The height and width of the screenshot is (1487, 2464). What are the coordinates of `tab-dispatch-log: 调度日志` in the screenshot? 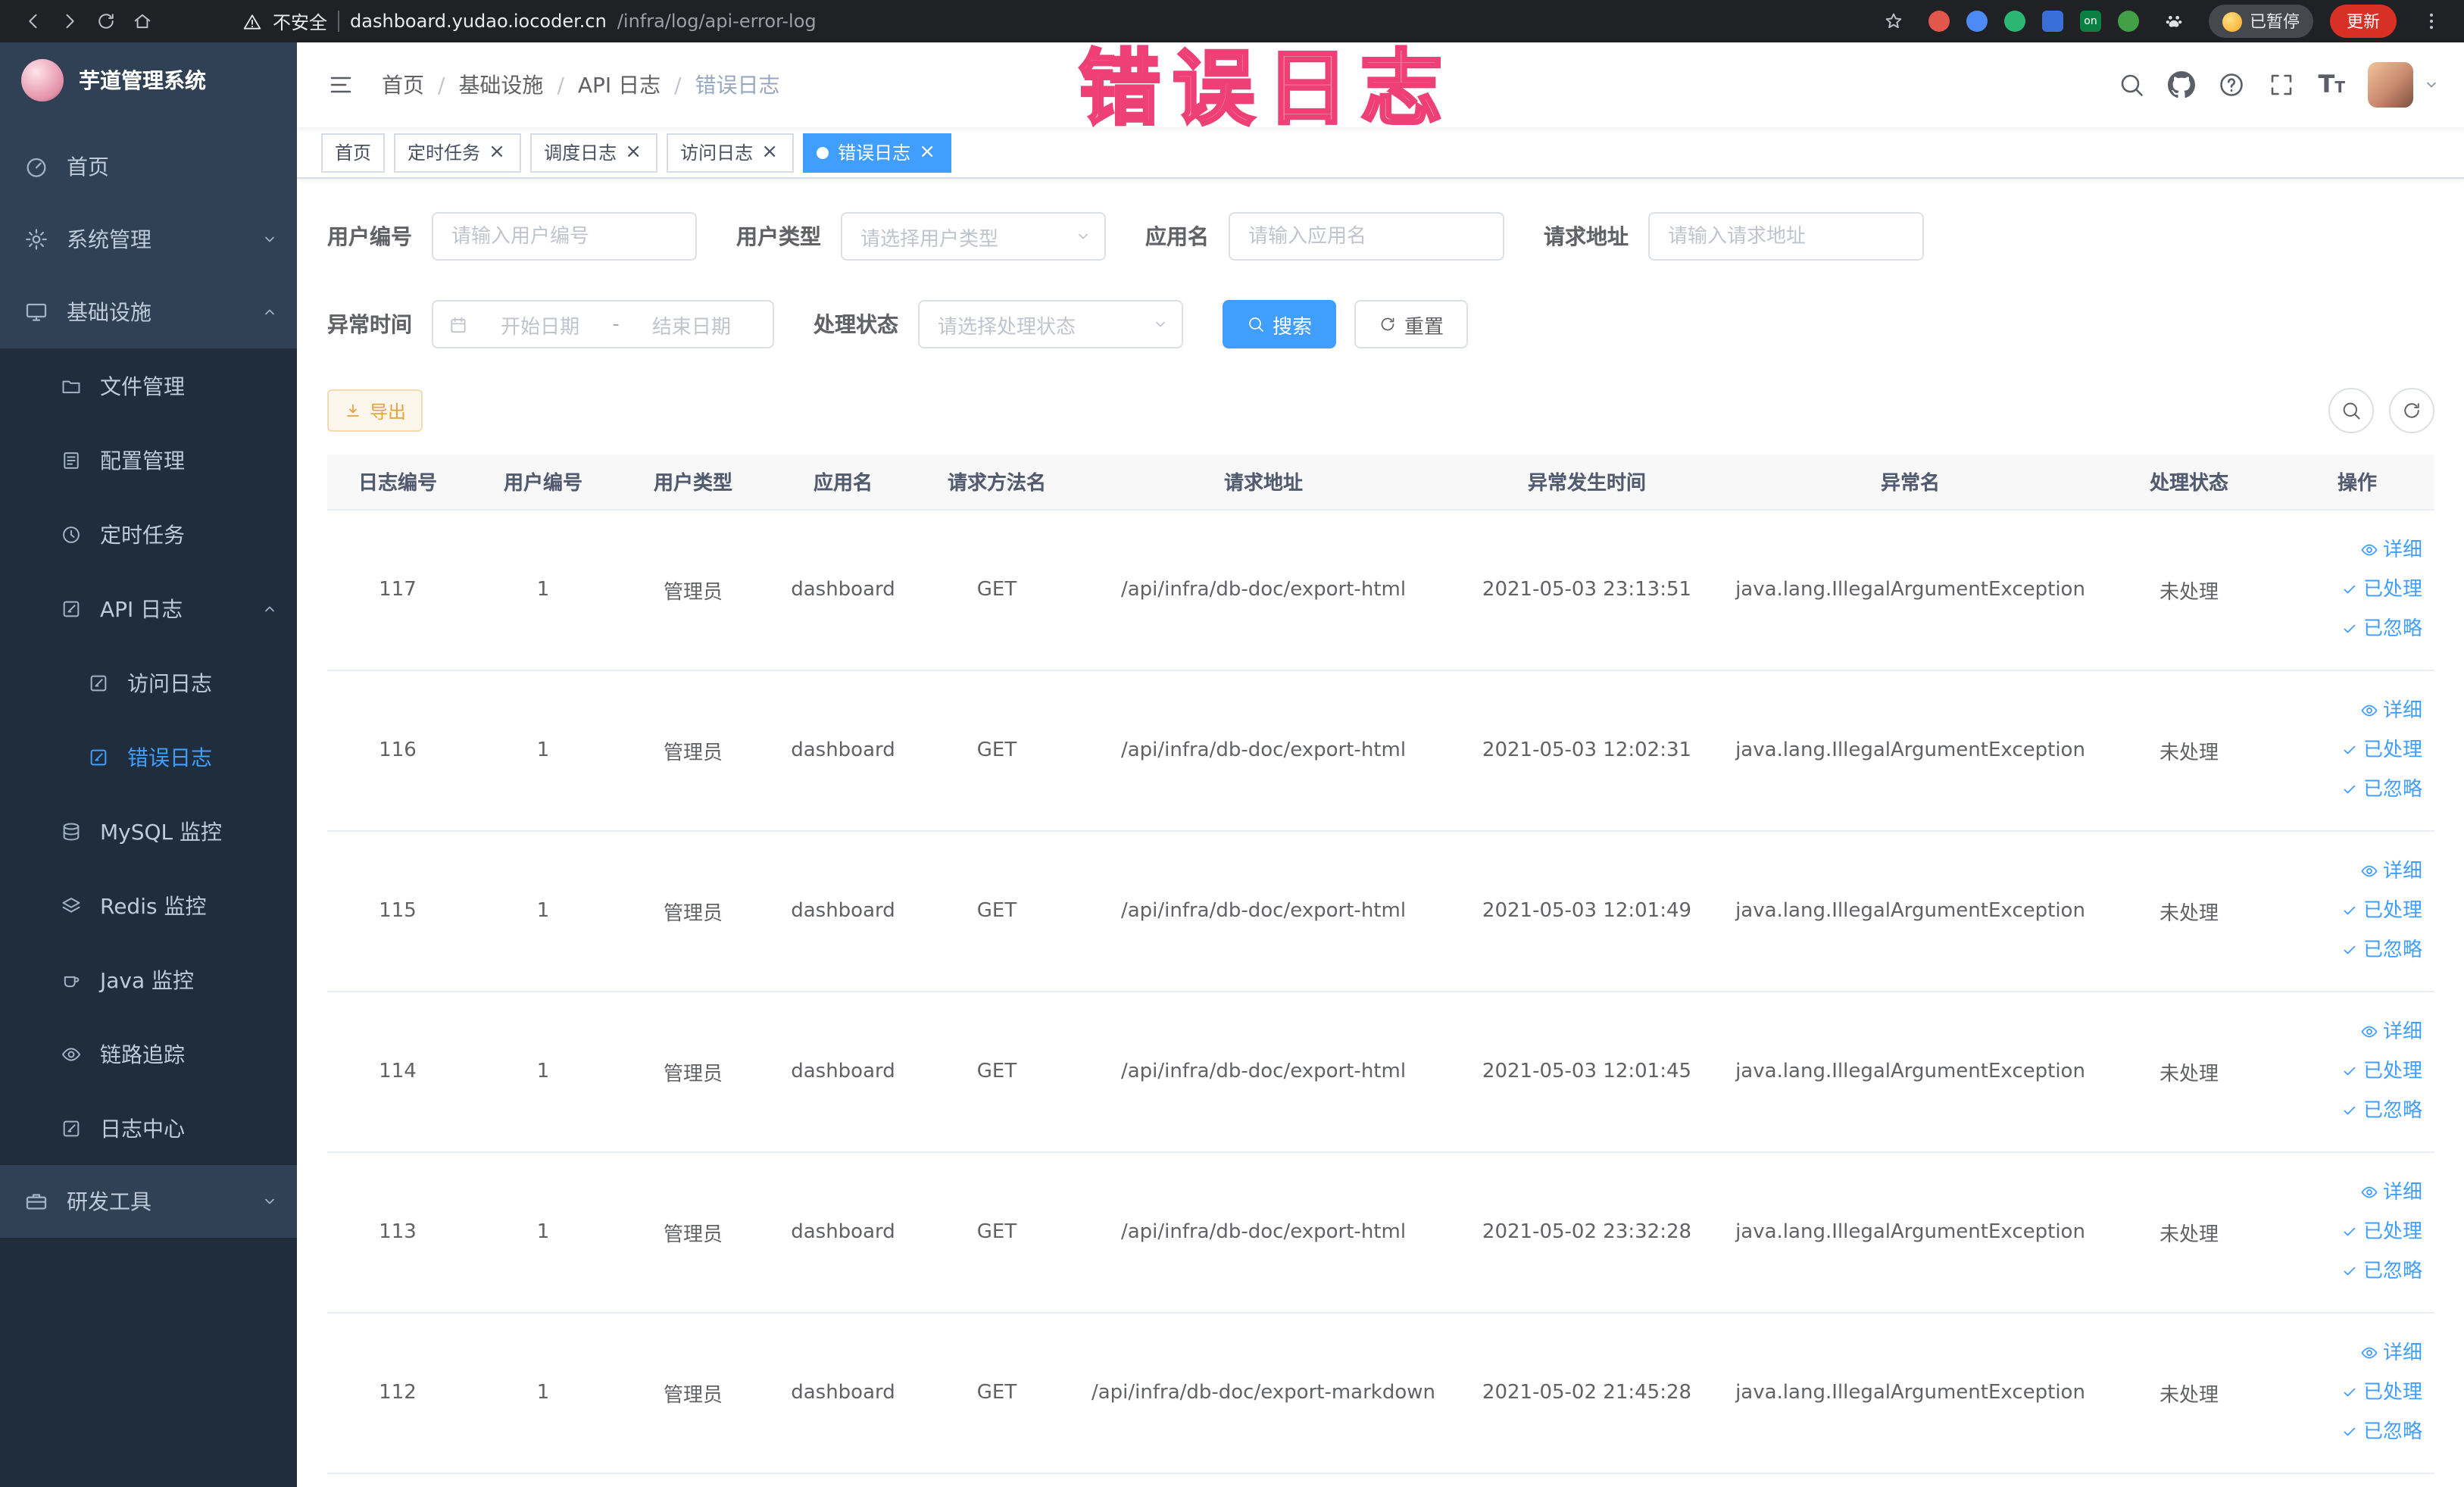 It's located at (594, 152).